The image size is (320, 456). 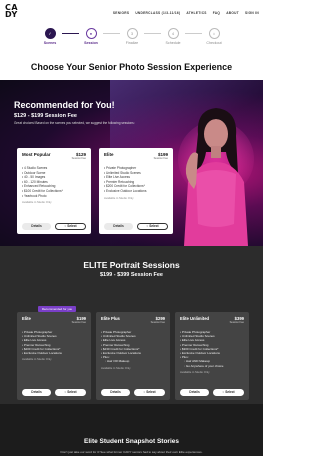 What do you see at coordinates (252, 13) in the screenshot?
I see `nav-sign-in: SIGN IN` at bounding box center [252, 13].